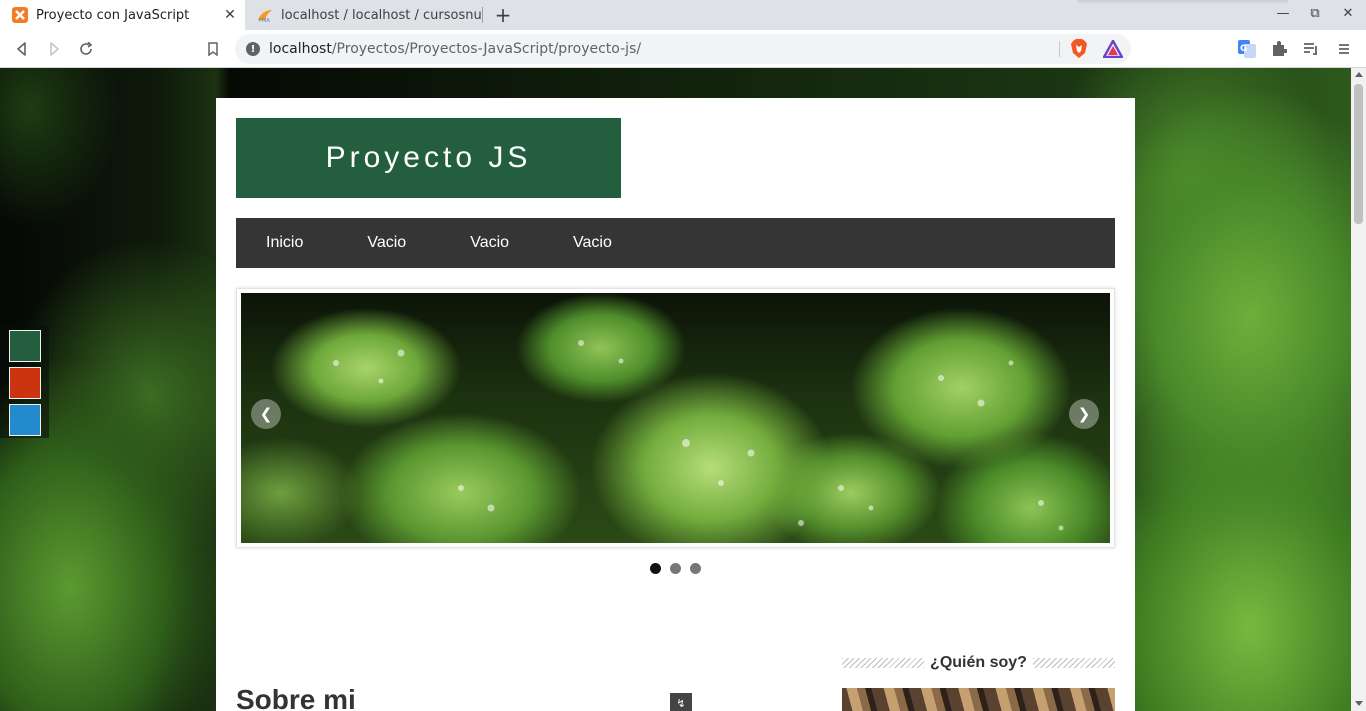  What do you see at coordinates (1311, 49) in the screenshot?
I see `media-playlist-icon` at bounding box center [1311, 49].